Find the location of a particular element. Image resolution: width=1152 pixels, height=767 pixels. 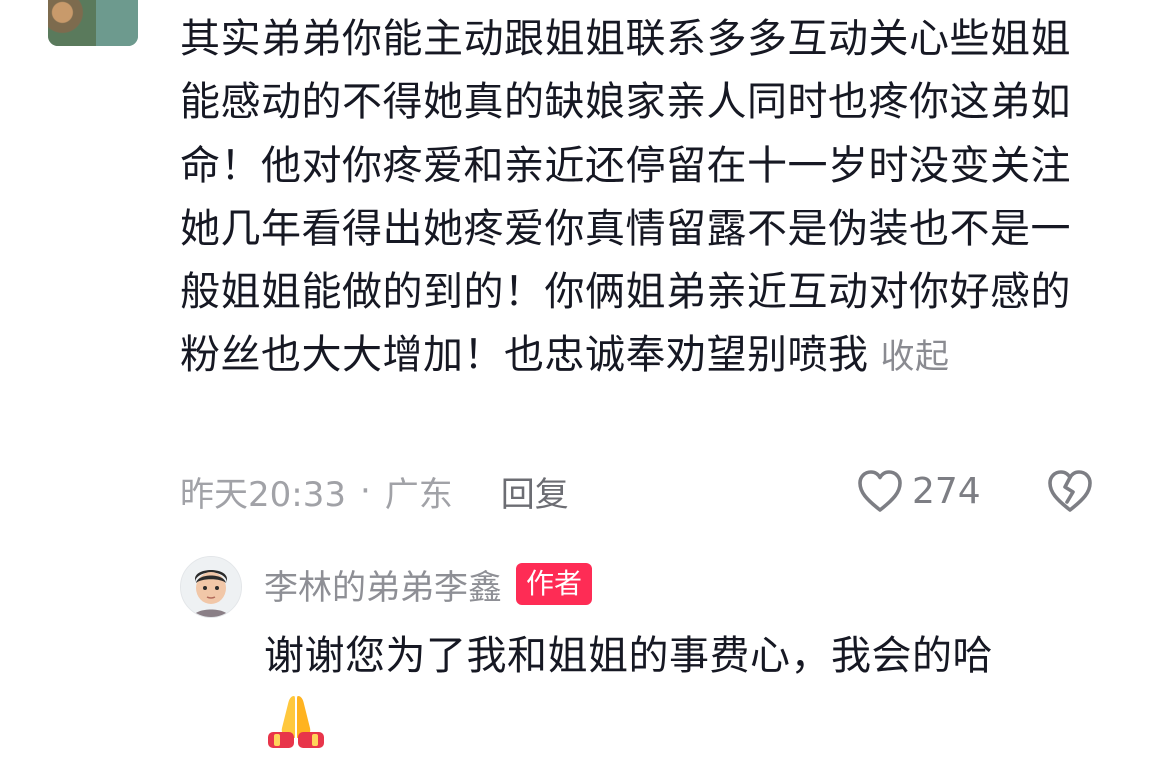

avatar-image-left is located at coordinates (72, 23).